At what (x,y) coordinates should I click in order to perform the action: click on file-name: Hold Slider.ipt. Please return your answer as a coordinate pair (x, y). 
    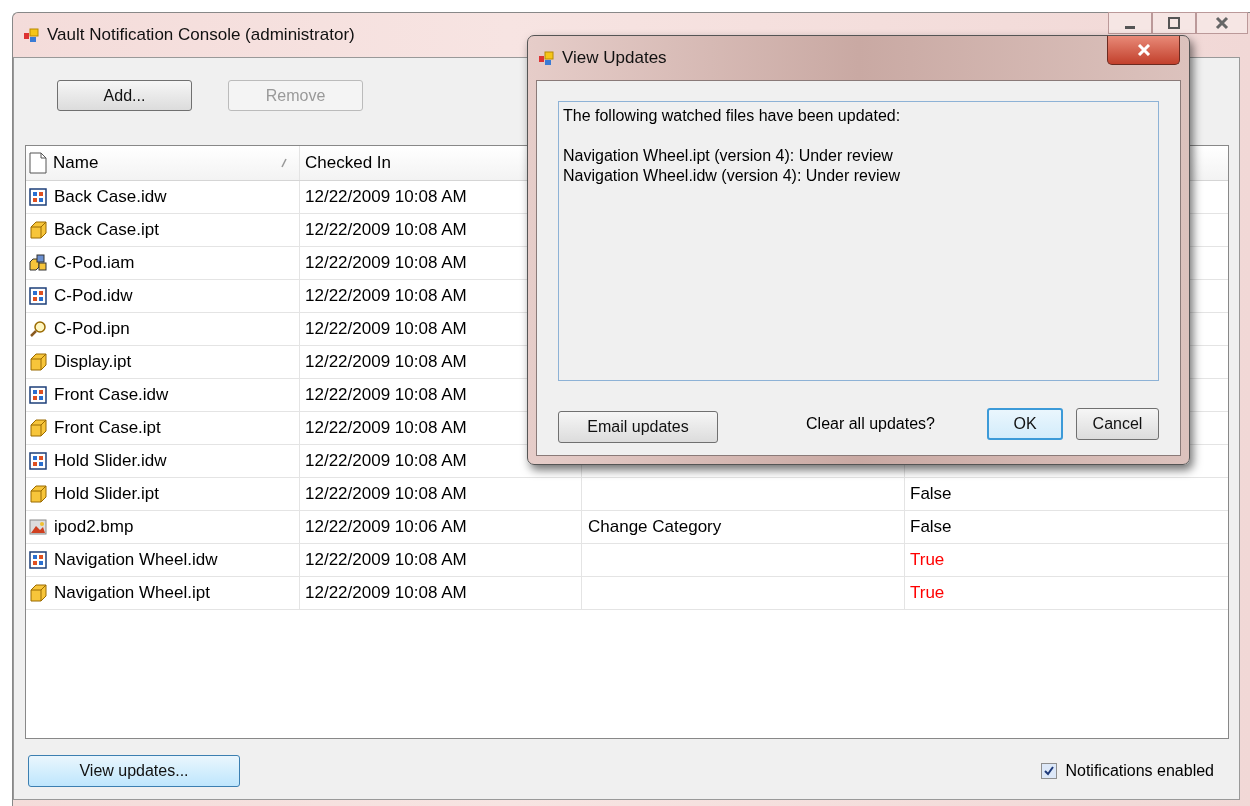
    Looking at the image, I should click on (106, 494).